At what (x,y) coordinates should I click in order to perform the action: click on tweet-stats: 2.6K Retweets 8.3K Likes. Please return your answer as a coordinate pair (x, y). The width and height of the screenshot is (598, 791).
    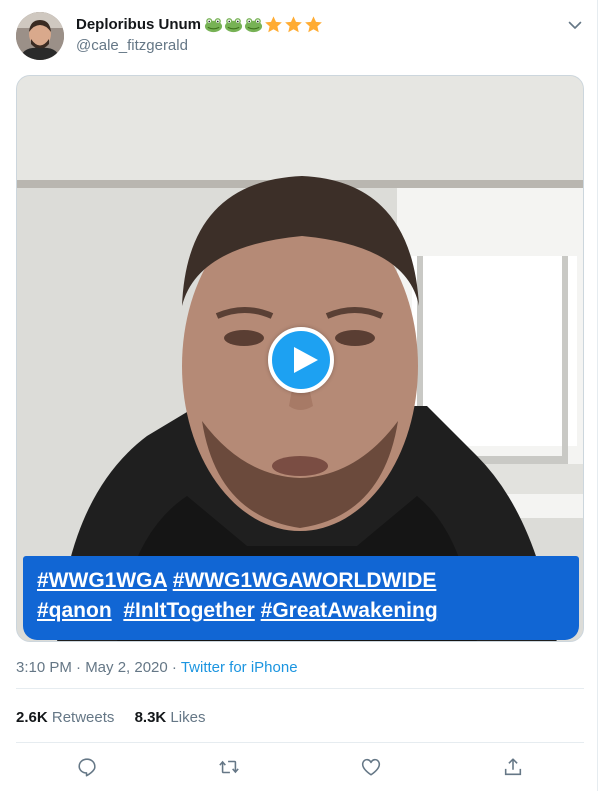
    Looking at the image, I should click on (118, 717).